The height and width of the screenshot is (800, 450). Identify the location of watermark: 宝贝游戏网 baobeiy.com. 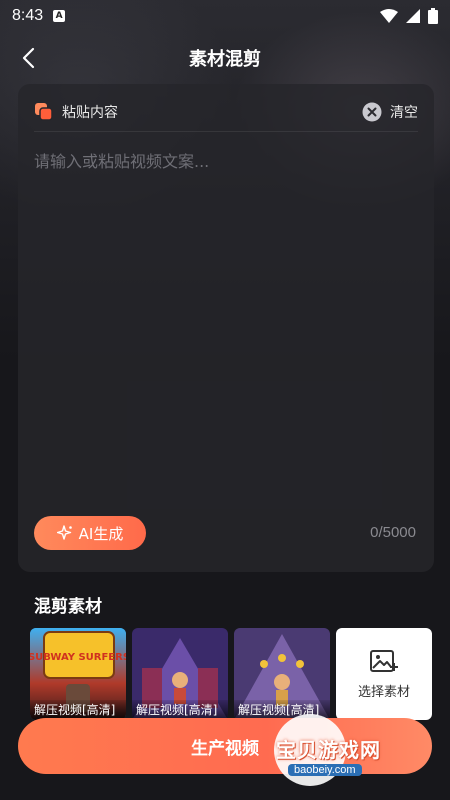
(348, 747).